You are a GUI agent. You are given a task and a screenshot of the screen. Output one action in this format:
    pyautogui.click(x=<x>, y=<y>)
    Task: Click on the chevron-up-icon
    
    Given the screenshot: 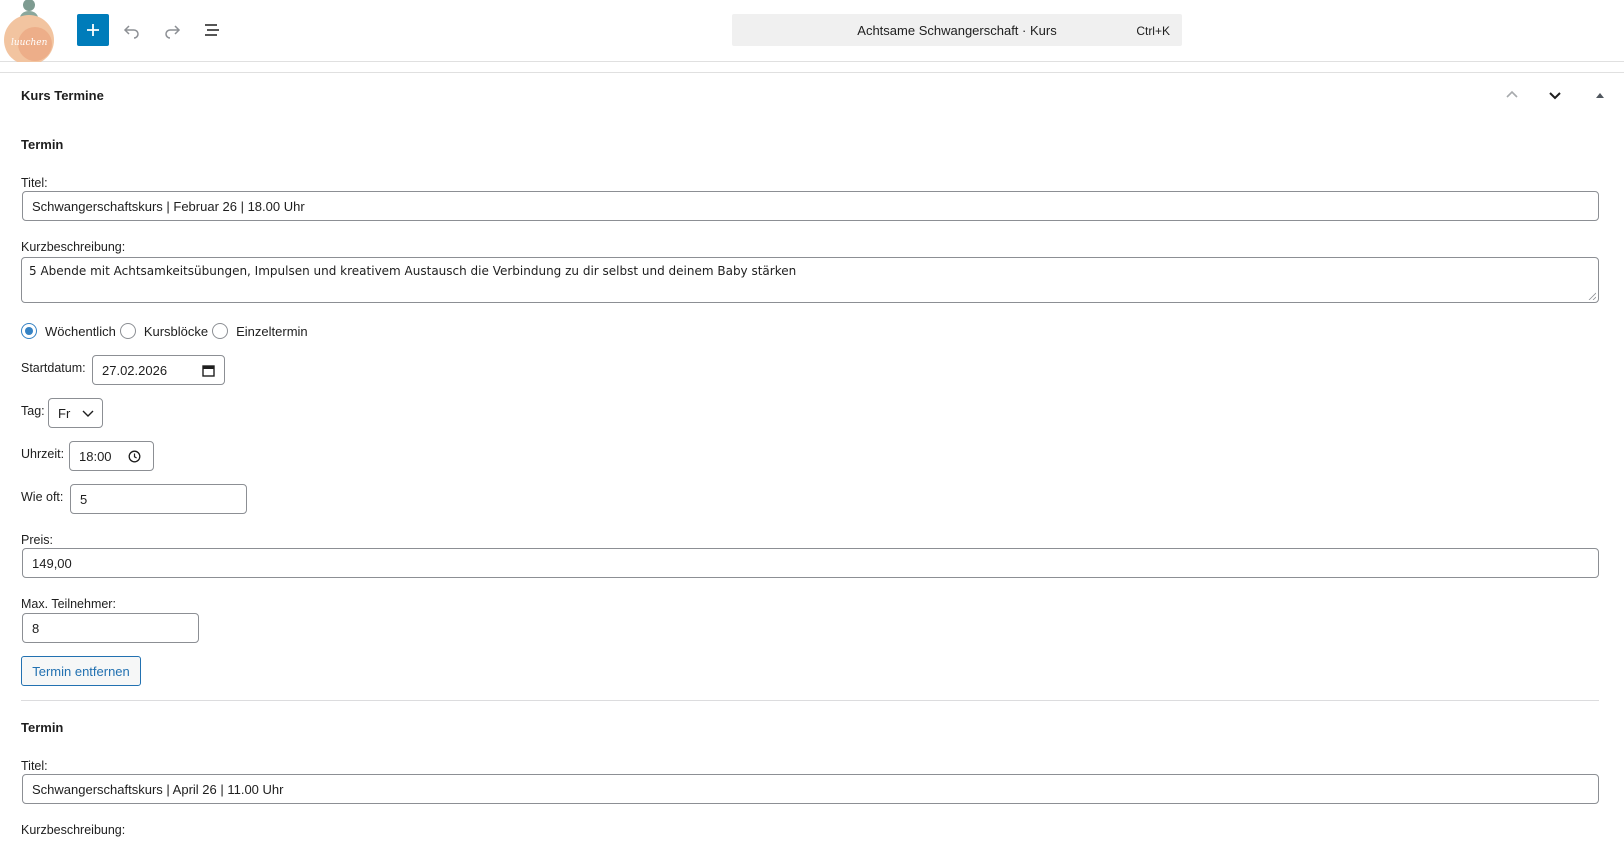 What is the action you would take?
    pyautogui.click(x=1512, y=94)
    